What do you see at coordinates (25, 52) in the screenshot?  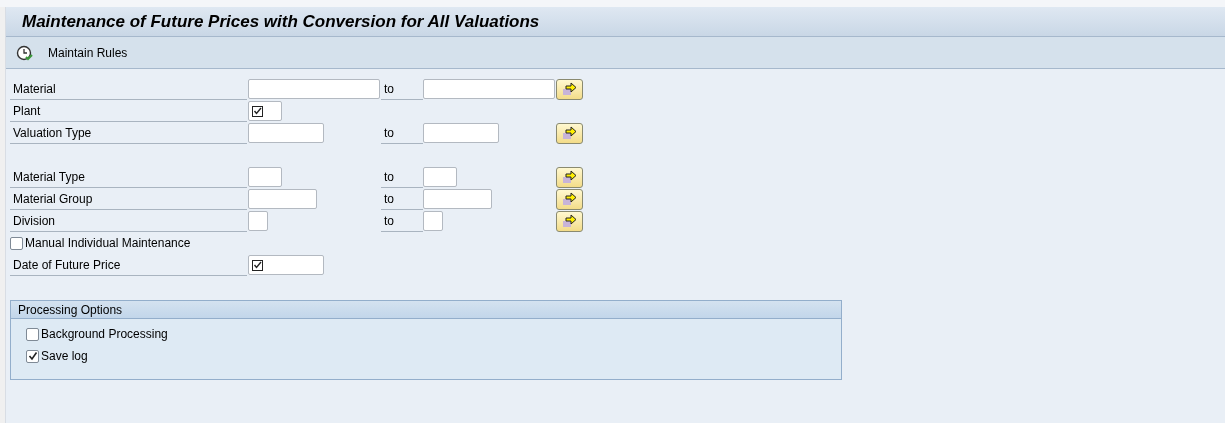 I see `clock-check-icon` at bounding box center [25, 52].